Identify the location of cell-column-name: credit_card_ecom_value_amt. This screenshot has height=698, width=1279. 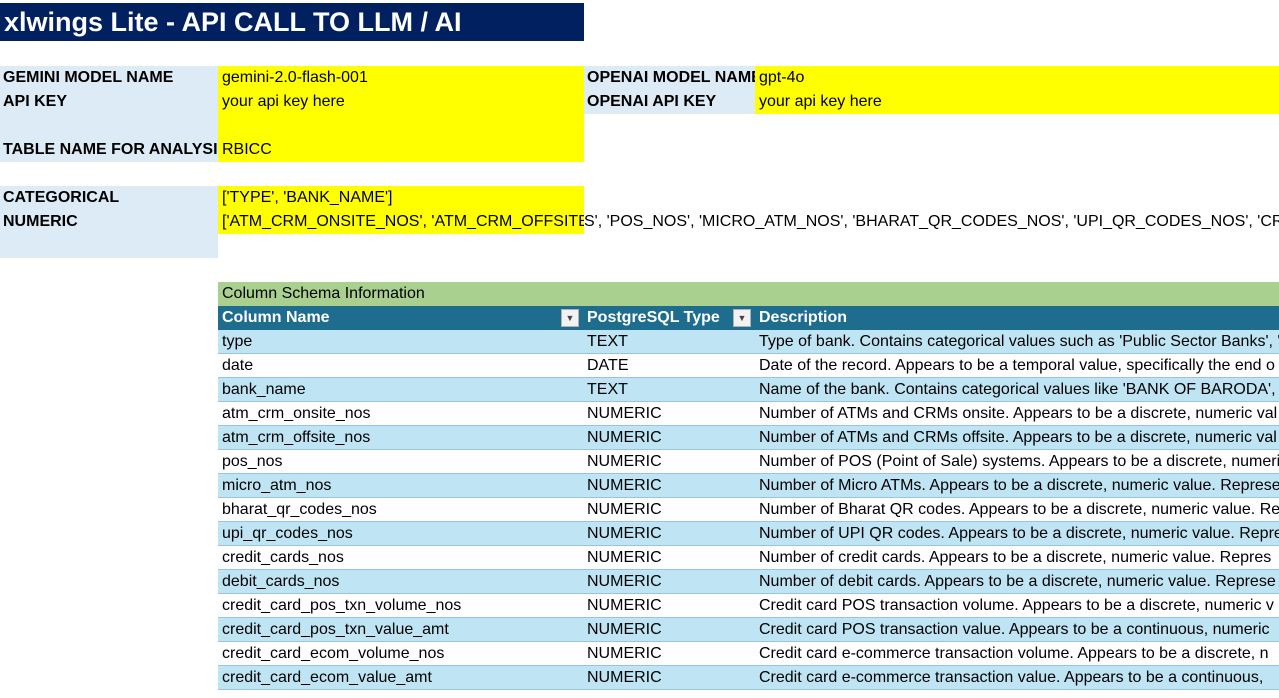
(400, 677).